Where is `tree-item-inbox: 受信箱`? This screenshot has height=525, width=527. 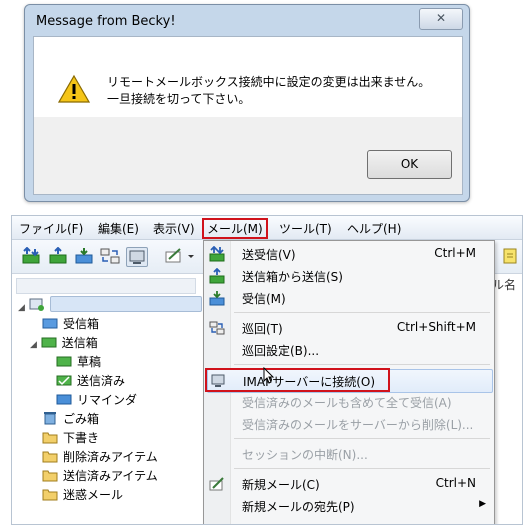
tree-item-inbox: 受信箱 is located at coordinates (70, 324).